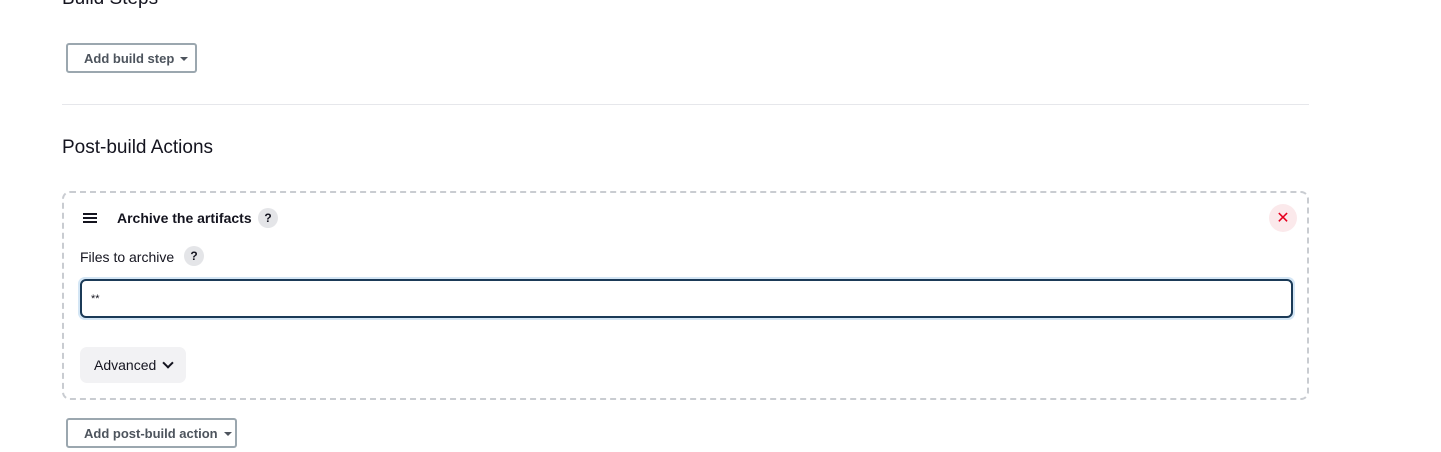  I want to click on add-post-build-action-button: Add post-build action, so click(151, 433).